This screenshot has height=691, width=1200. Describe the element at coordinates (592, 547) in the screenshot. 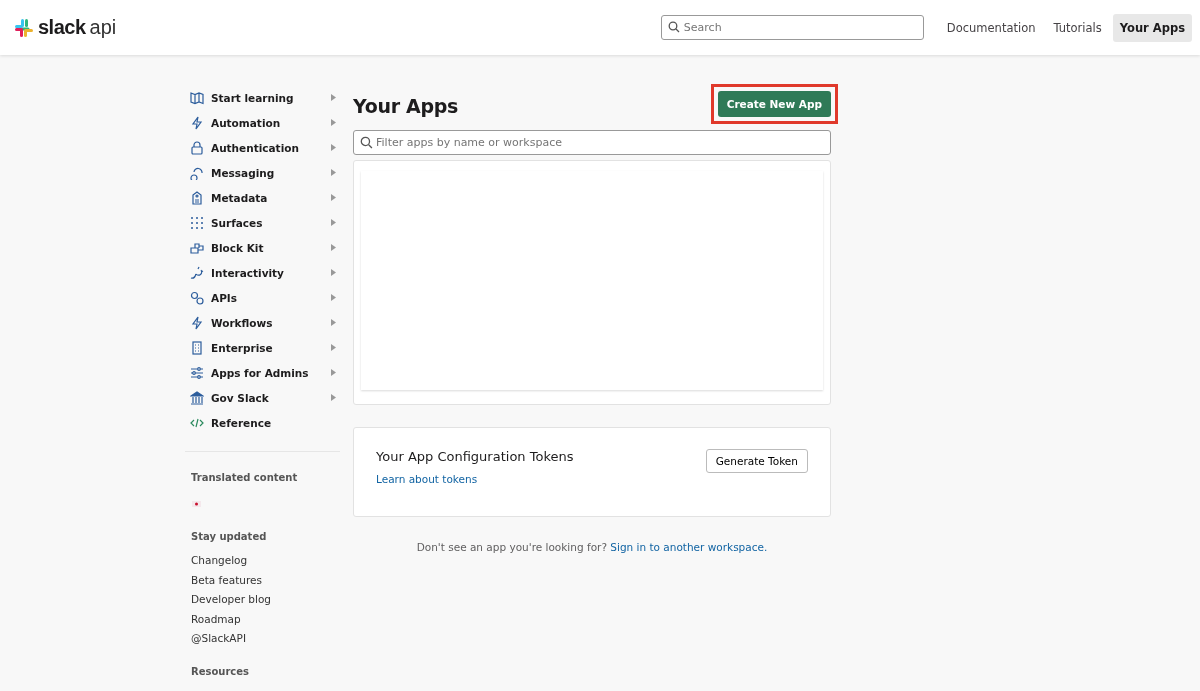

I see `footer-prompt: Don't see an app you're looking for? Sign in to another workspace.` at that location.